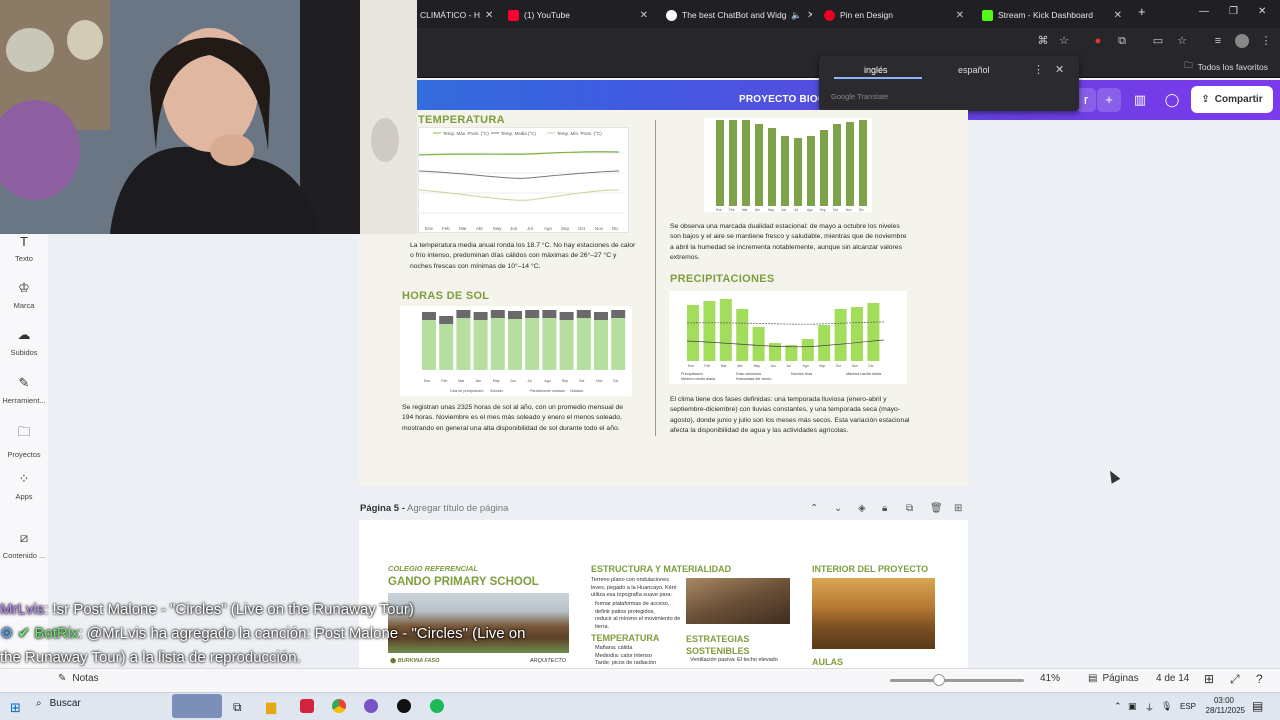 The height and width of the screenshot is (720, 1280). What do you see at coordinates (936, 508) in the screenshot?
I see `trash-icon: 🗑︎` at bounding box center [936, 508].